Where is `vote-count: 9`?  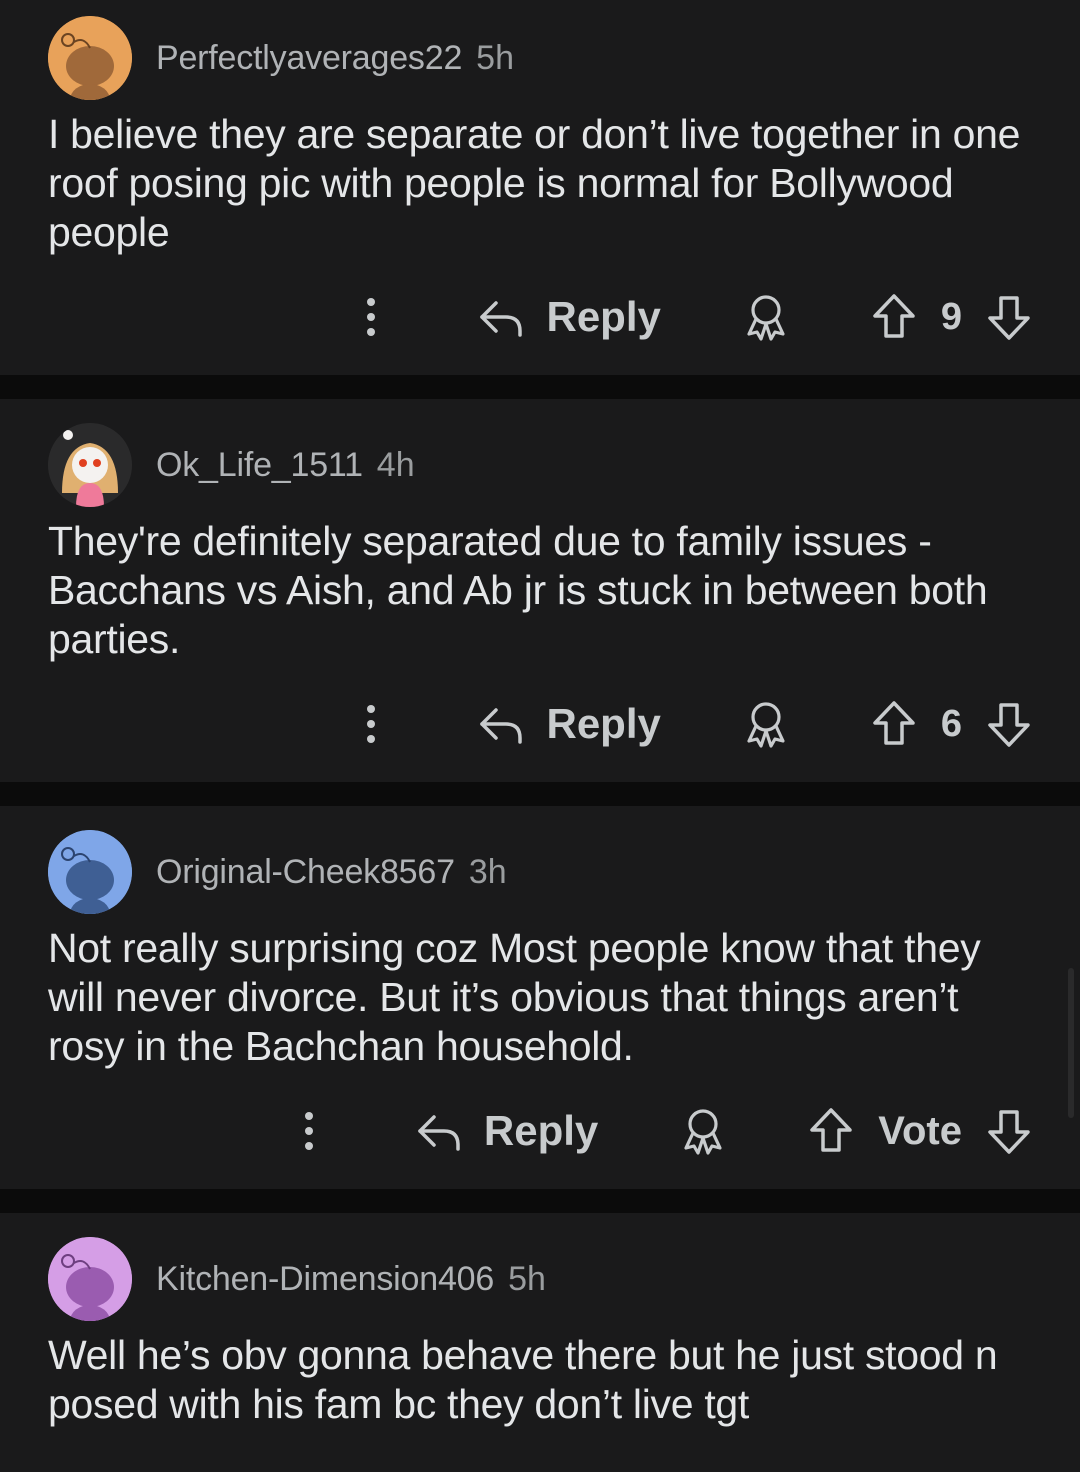
vote-count: 9 is located at coordinates (951, 316).